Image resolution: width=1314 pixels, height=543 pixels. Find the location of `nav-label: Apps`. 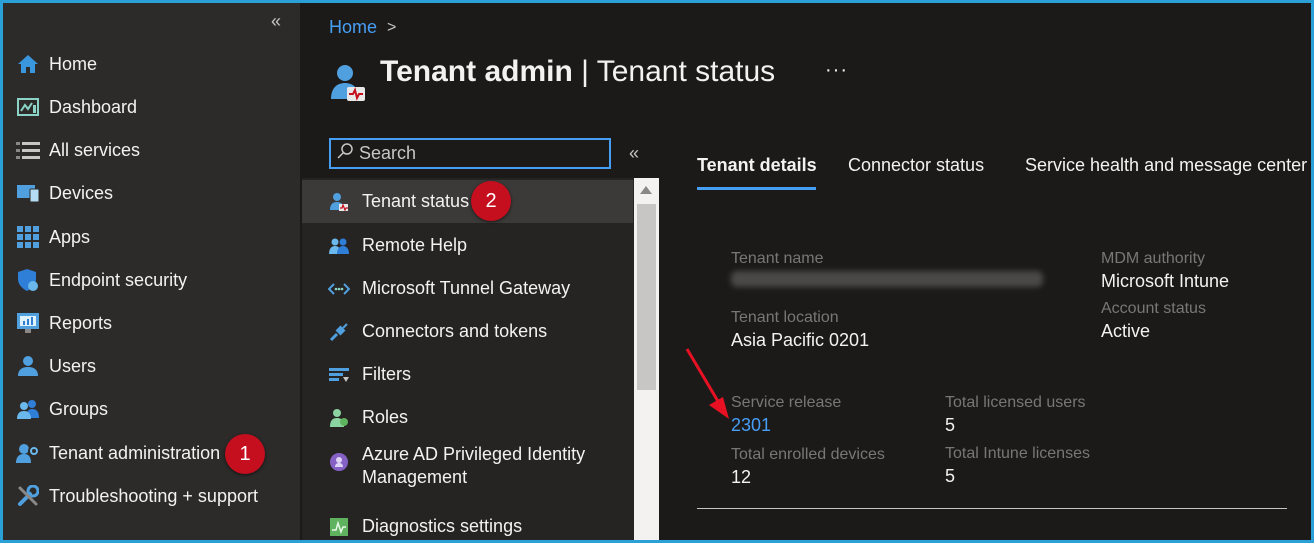

nav-label: Apps is located at coordinates (70, 236).